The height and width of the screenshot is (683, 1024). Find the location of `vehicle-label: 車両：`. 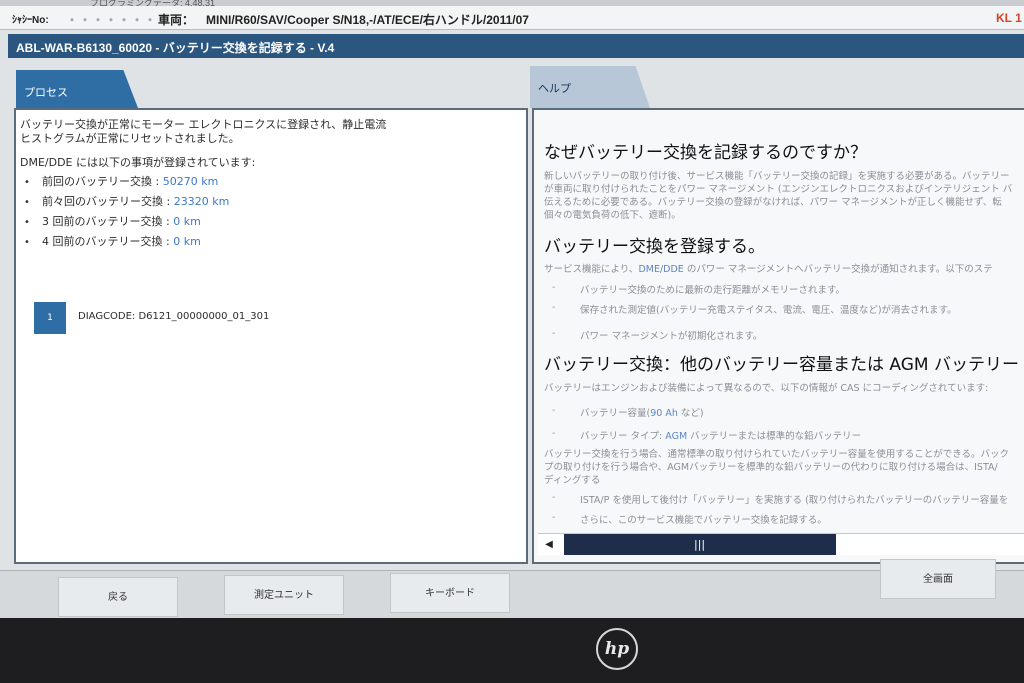

vehicle-label: 車両： is located at coordinates (176, 20).